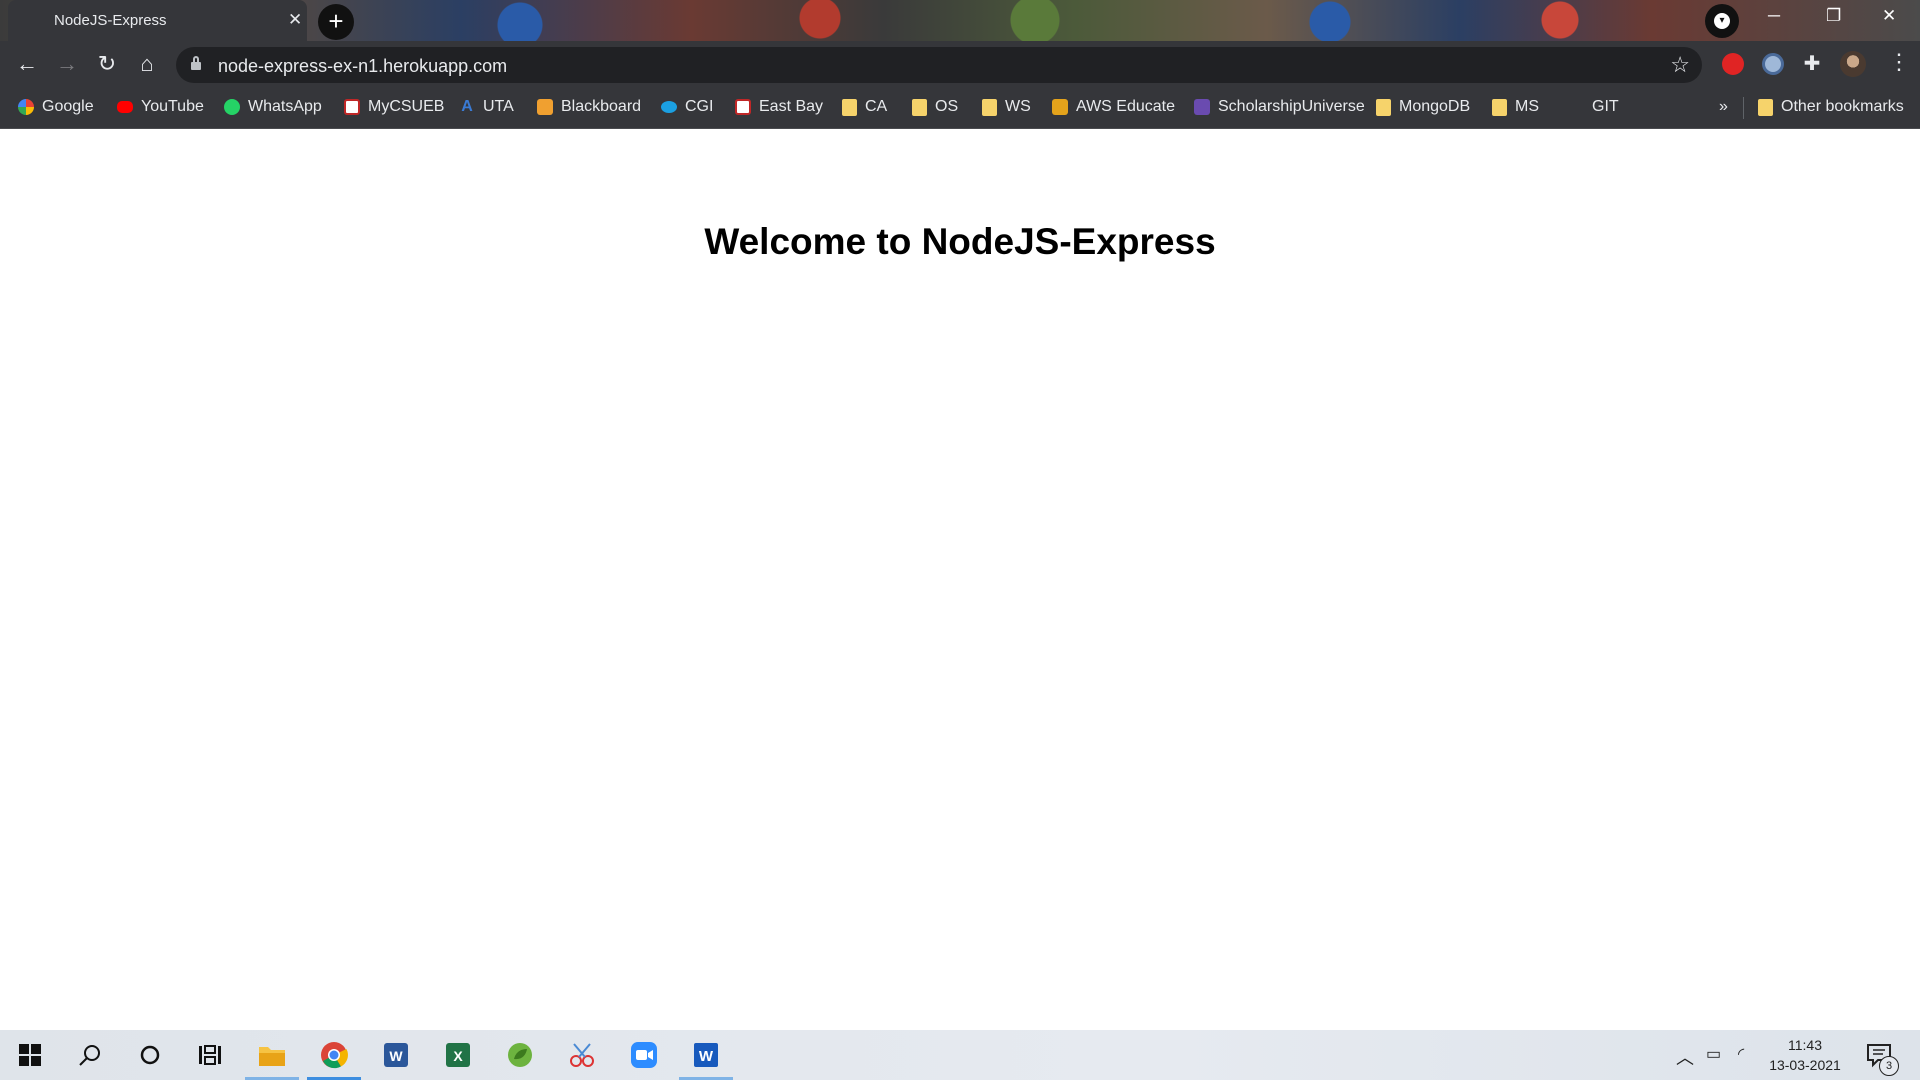  I want to click on browser-tab: NodeJS-Express ✕, so click(157, 20).